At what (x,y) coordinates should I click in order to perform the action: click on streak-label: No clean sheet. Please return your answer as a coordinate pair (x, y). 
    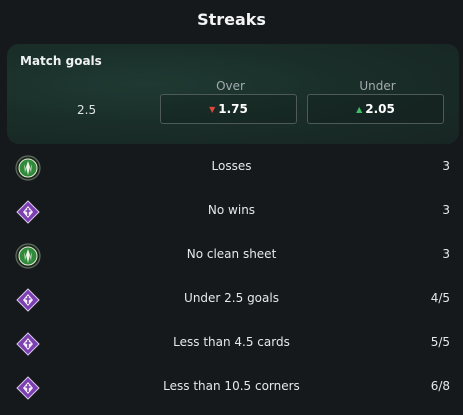
    Looking at the image, I should click on (231, 254).